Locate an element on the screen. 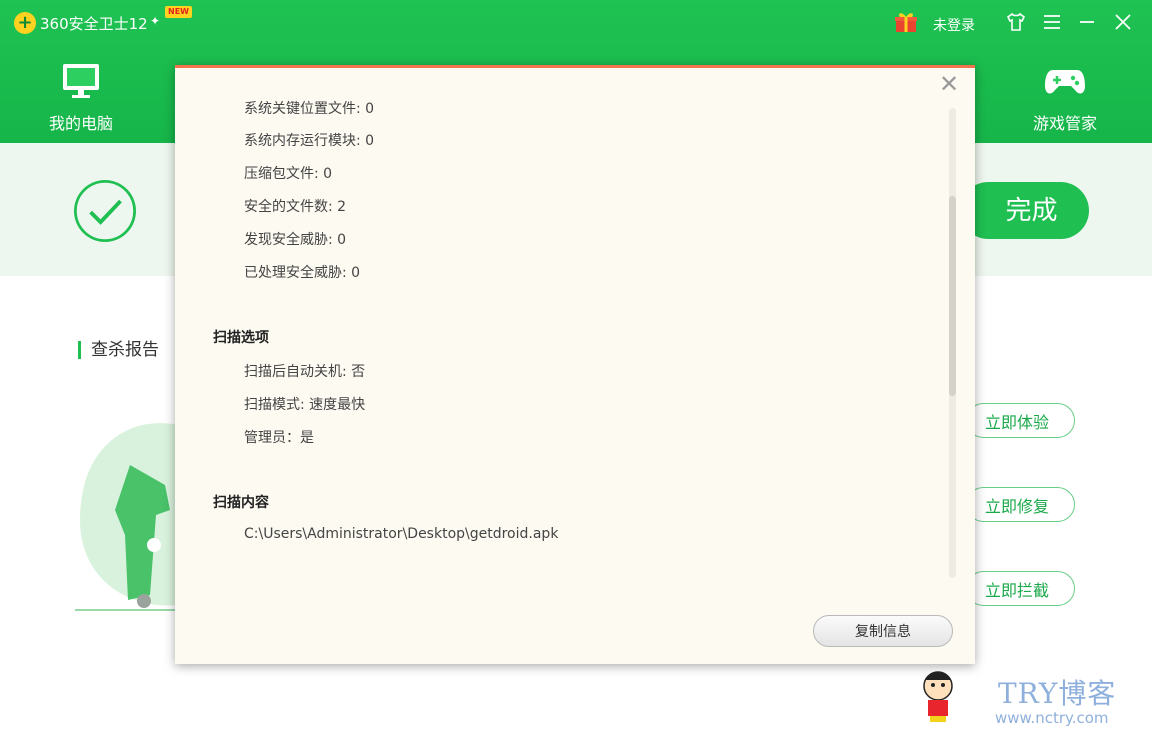  stat-line: 系统内存运行模块: 0 is located at coordinates (309, 141).